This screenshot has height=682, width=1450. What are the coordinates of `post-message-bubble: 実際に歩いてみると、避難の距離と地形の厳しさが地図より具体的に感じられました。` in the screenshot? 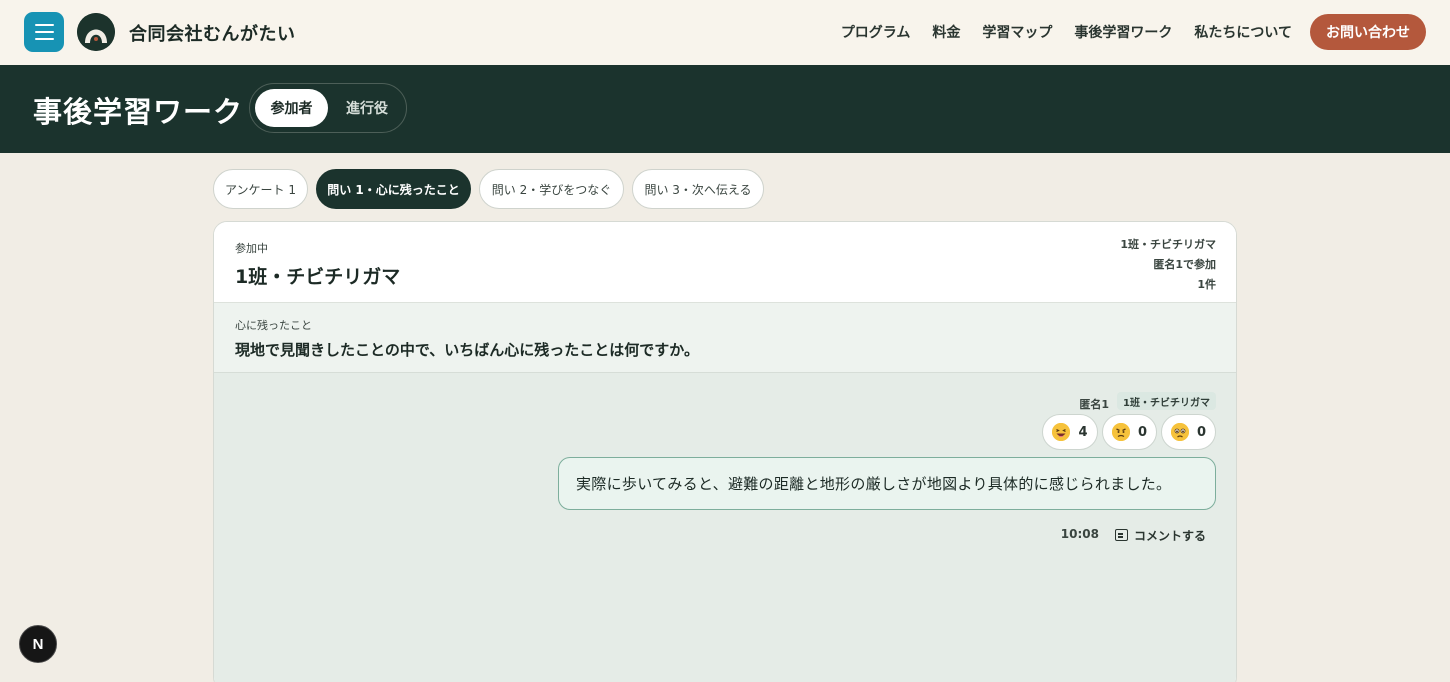 It's located at (887, 483).